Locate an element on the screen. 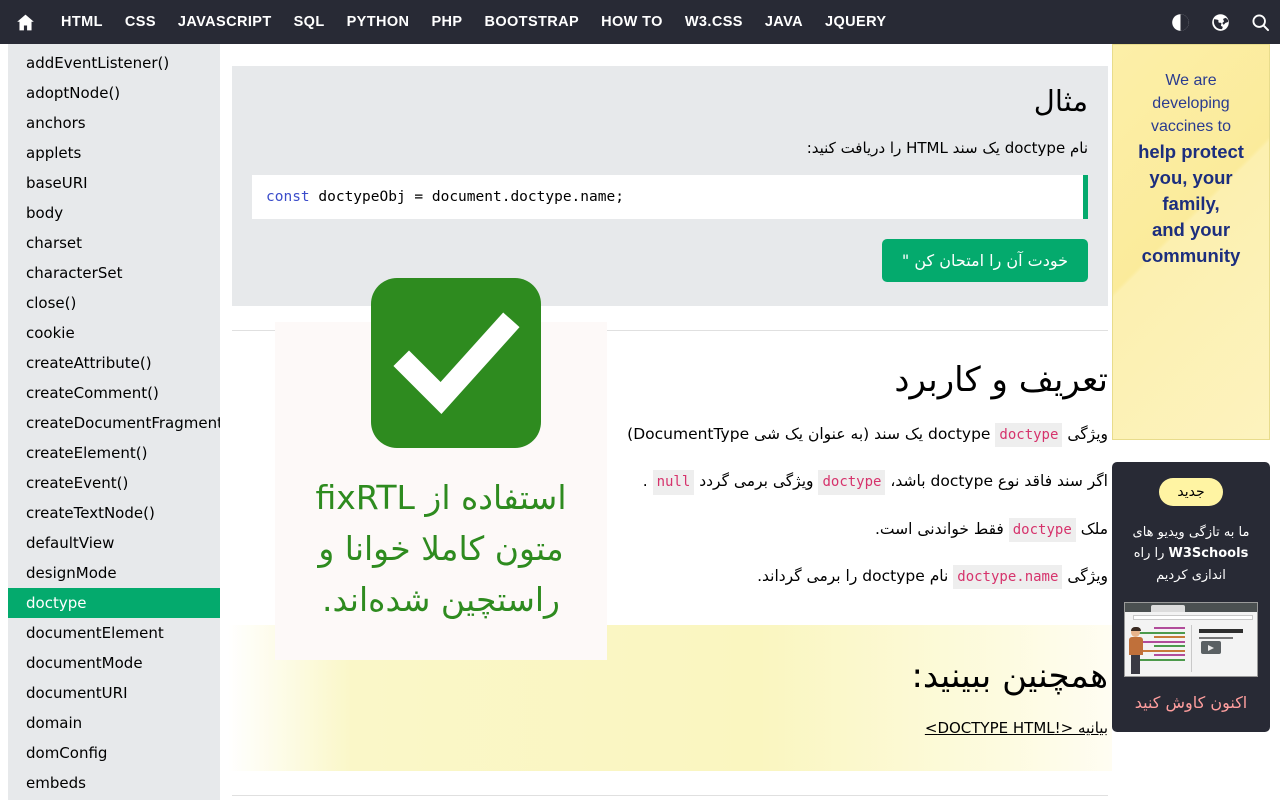  sidebar-item-close: close() is located at coordinates (110, 303).